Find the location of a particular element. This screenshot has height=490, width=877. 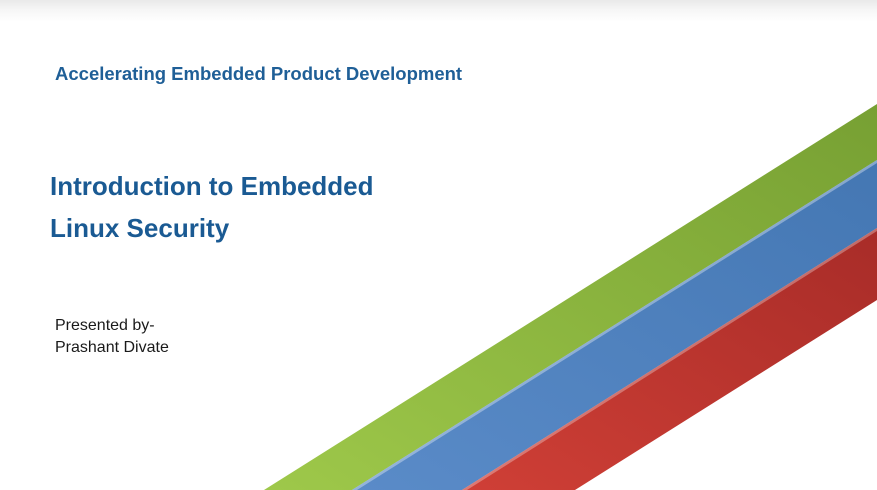

slide-title-line-2: Linux Security is located at coordinates (140, 228).